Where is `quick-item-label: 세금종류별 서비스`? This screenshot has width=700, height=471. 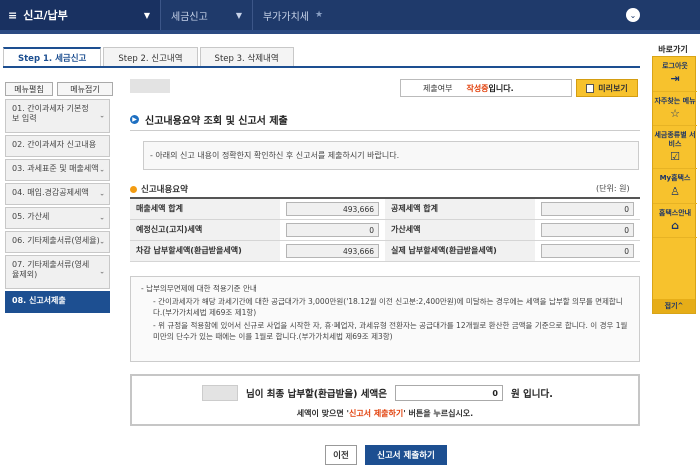 quick-item-label: 세금종류별 서비스 is located at coordinates (675, 139).